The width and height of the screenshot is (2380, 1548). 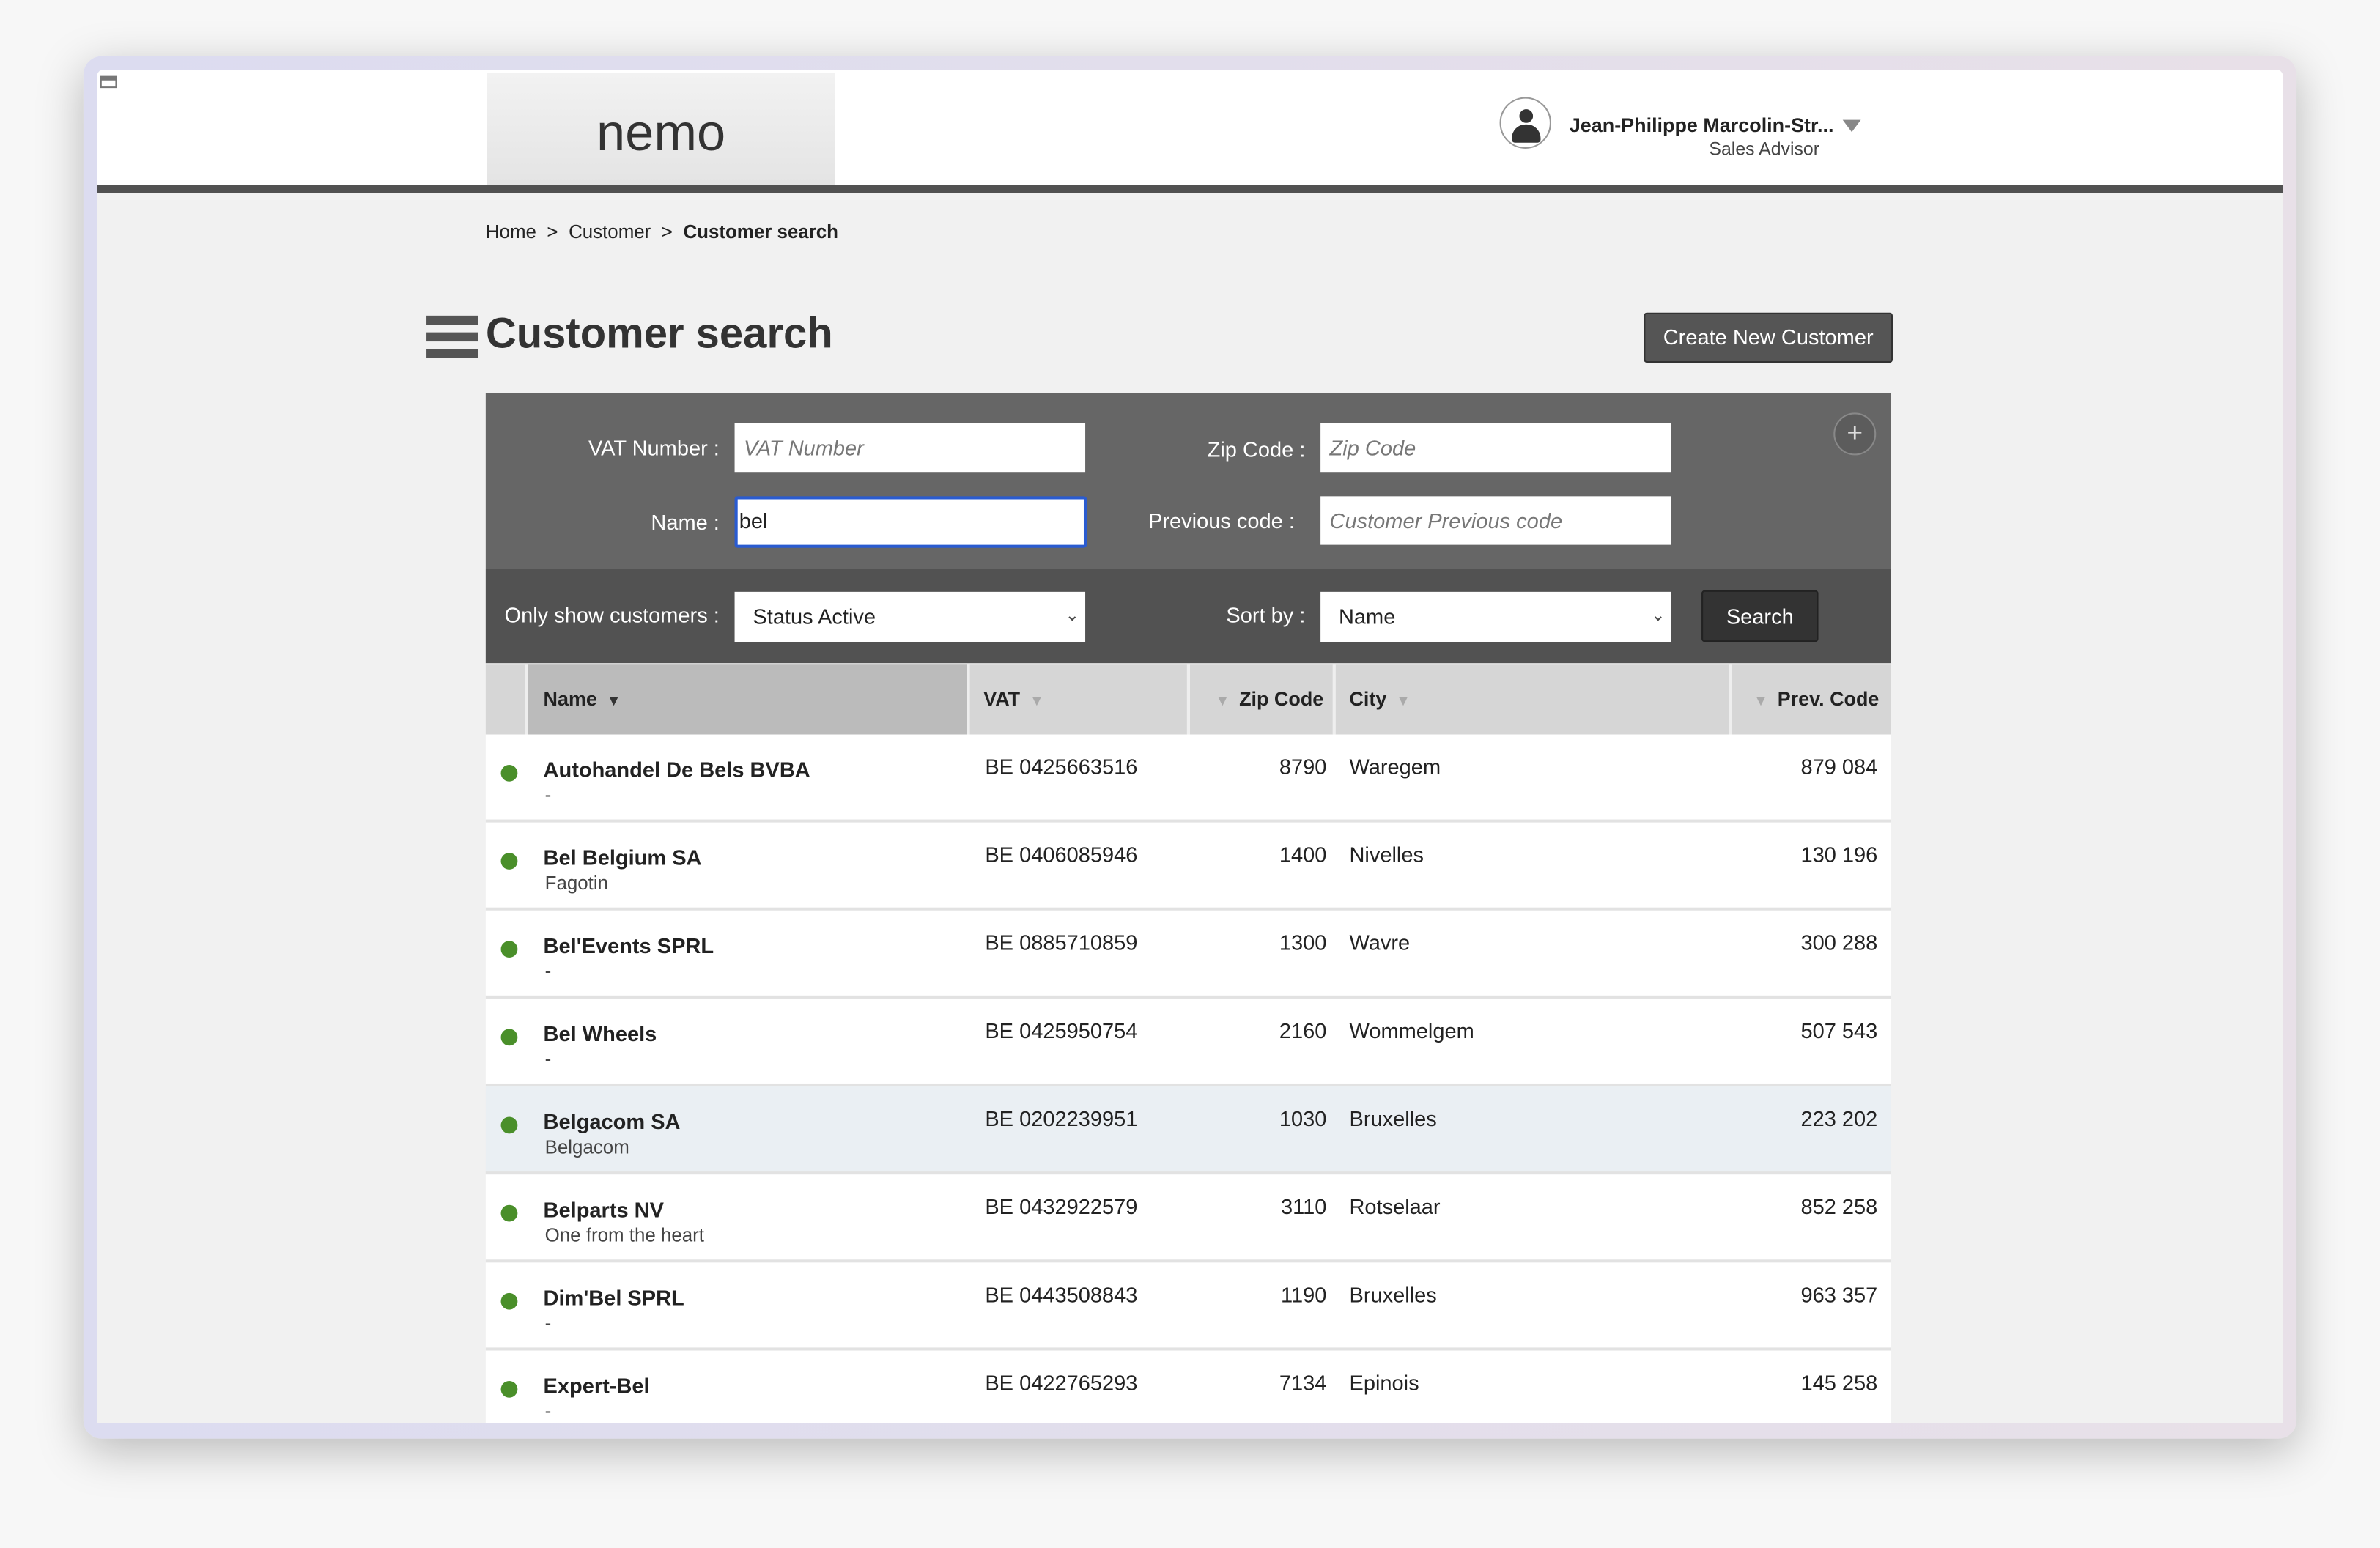 What do you see at coordinates (1061, 1382) in the screenshot?
I see `customer-vat: BE 0422765293` at bounding box center [1061, 1382].